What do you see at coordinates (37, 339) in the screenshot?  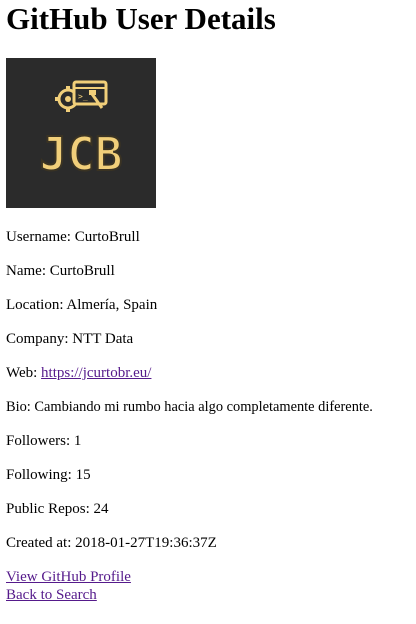 I see `company-label: Company:` at bounding box center [37, 339].